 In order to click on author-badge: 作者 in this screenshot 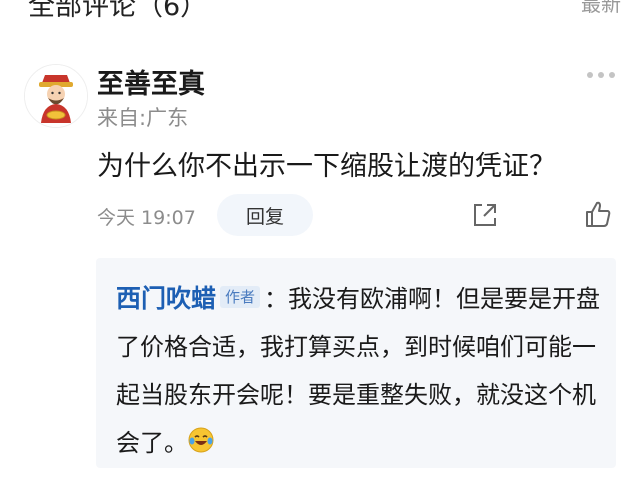, I will do `click(240, 297)`.